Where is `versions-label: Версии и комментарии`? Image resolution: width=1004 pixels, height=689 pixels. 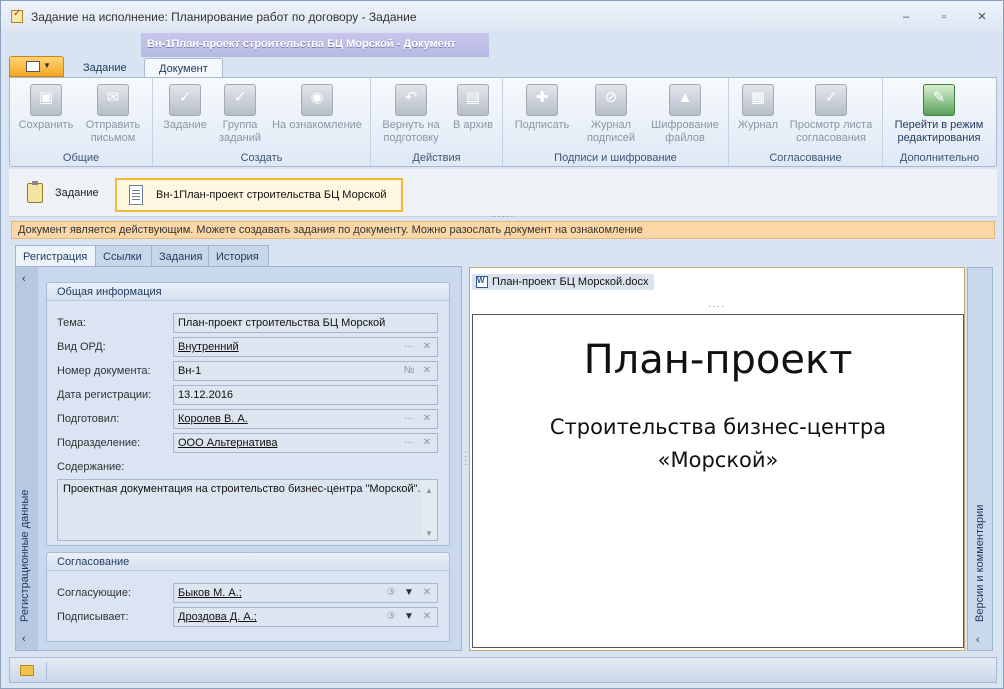
versions-label: Версии и комментарии is located at coordinates (980, 563).